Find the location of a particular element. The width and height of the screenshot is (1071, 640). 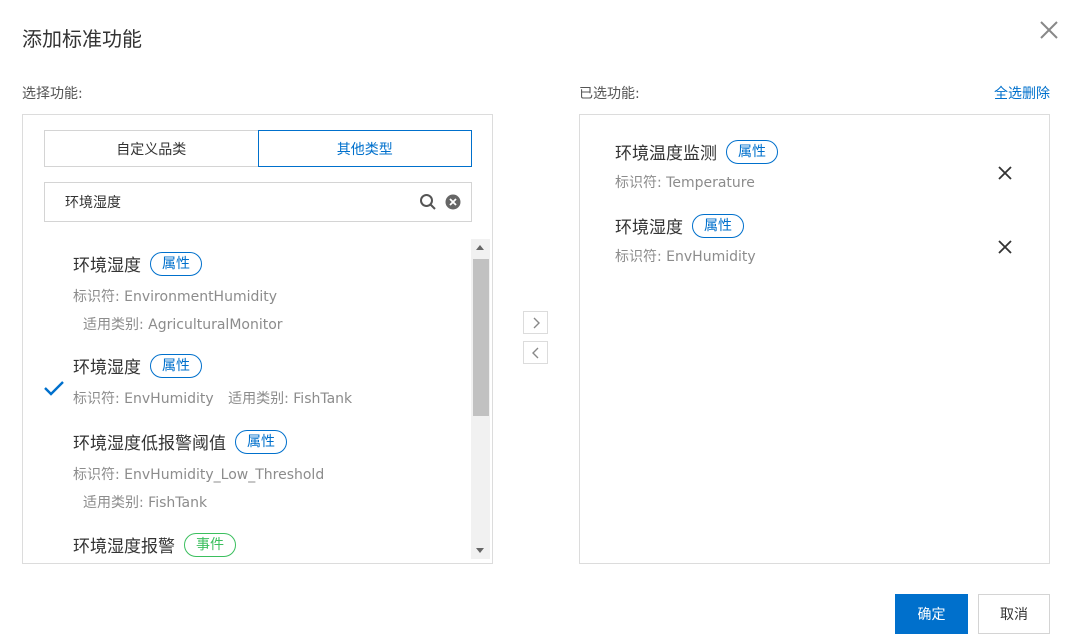

list-item: 环境湿度 属性 标识符: EnvHumidity 适用类别: FishTank is located at coordinates (212, 380).